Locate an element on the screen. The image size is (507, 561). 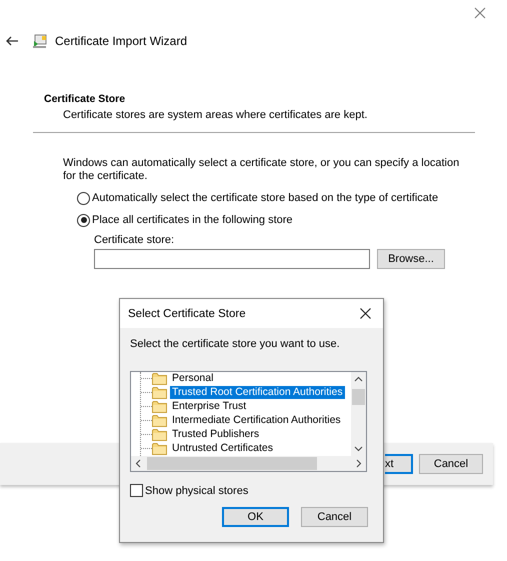
section-heading: Certificate Store is located at coordinates (85, 99).